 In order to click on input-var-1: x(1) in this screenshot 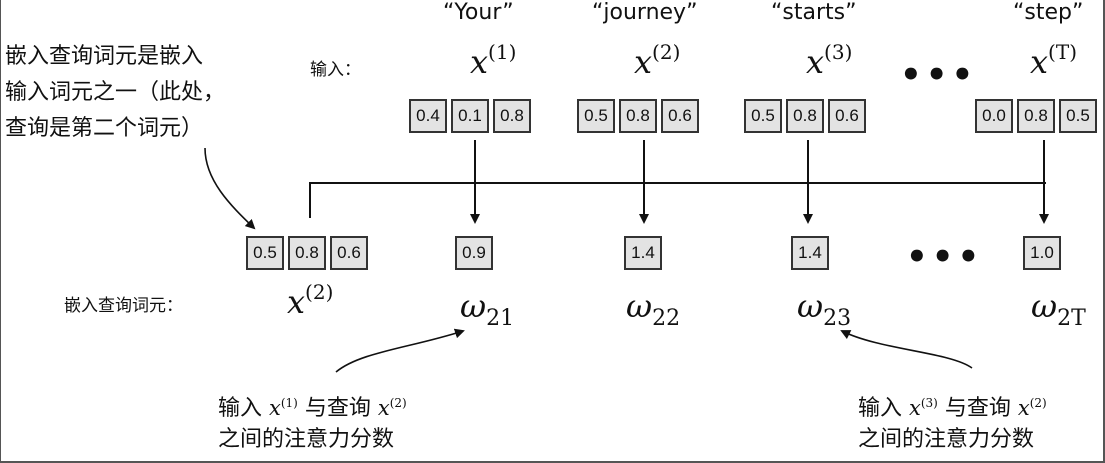, I will do `click(493, 60)`.